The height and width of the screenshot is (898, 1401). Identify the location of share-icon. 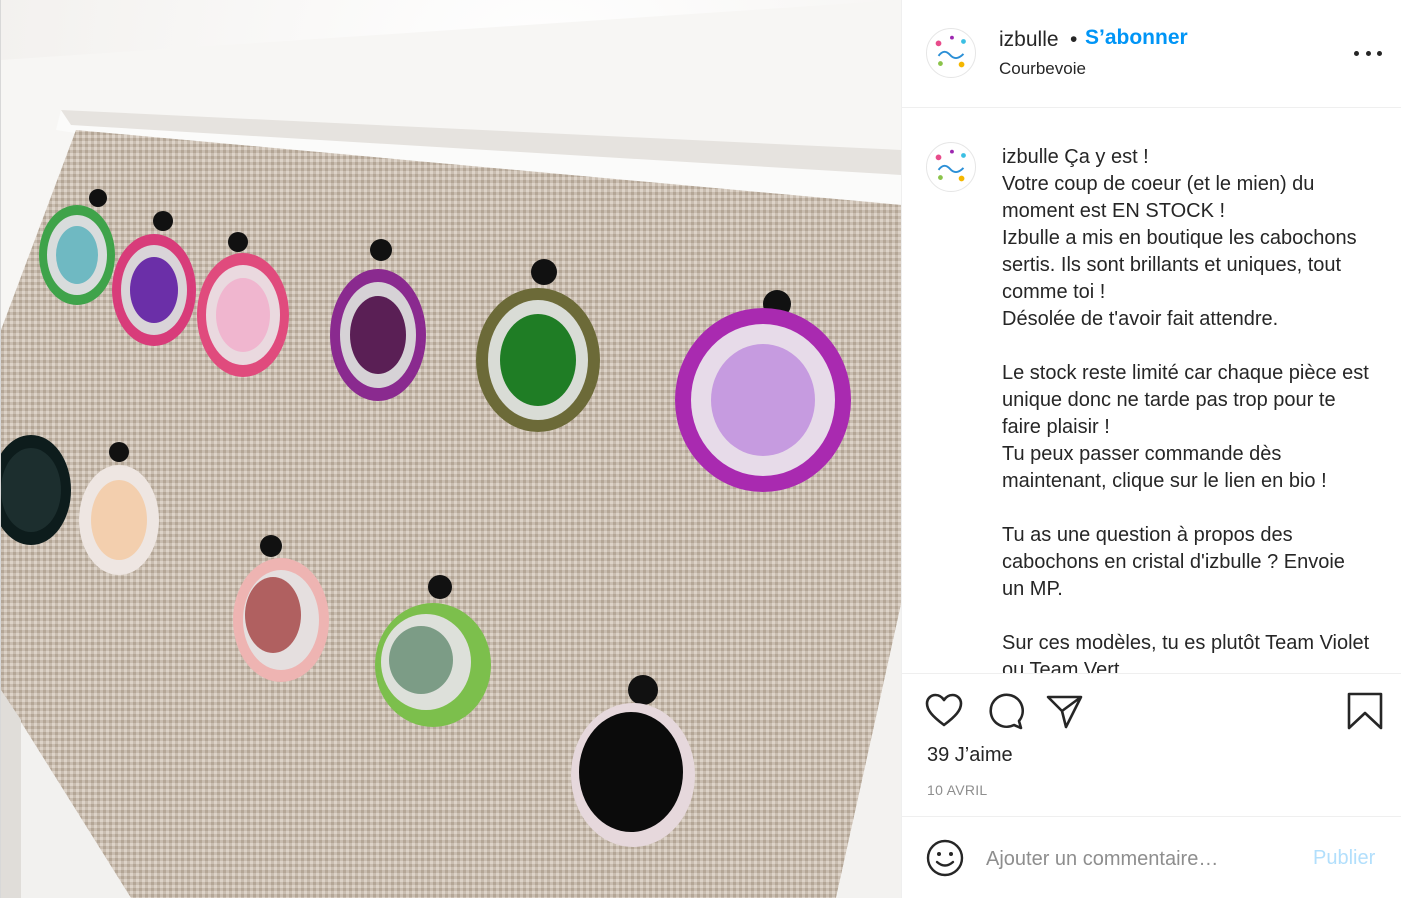
(1064, 711).